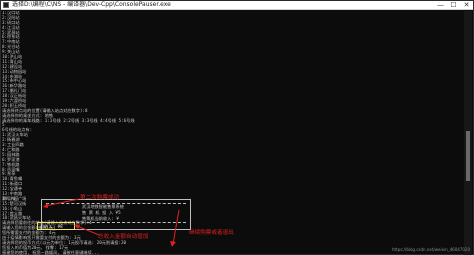  I want to click on window-controls: — ☐ ✕, so click(453, 5).